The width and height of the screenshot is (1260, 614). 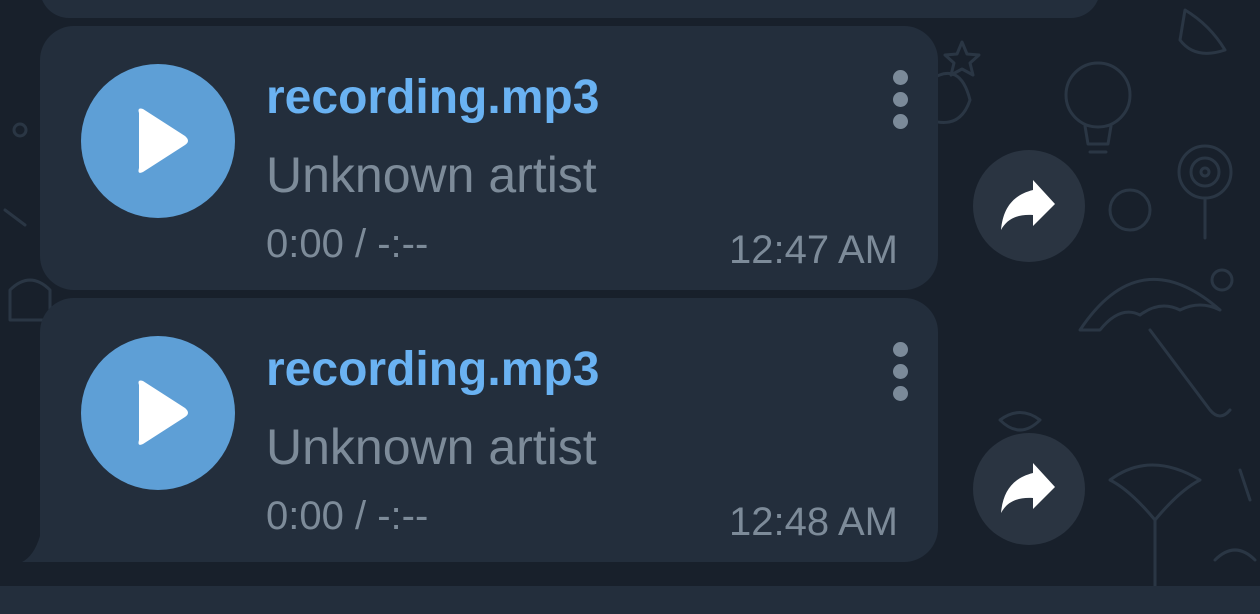 I want to click on input-bar, so click(x=630, y=600).